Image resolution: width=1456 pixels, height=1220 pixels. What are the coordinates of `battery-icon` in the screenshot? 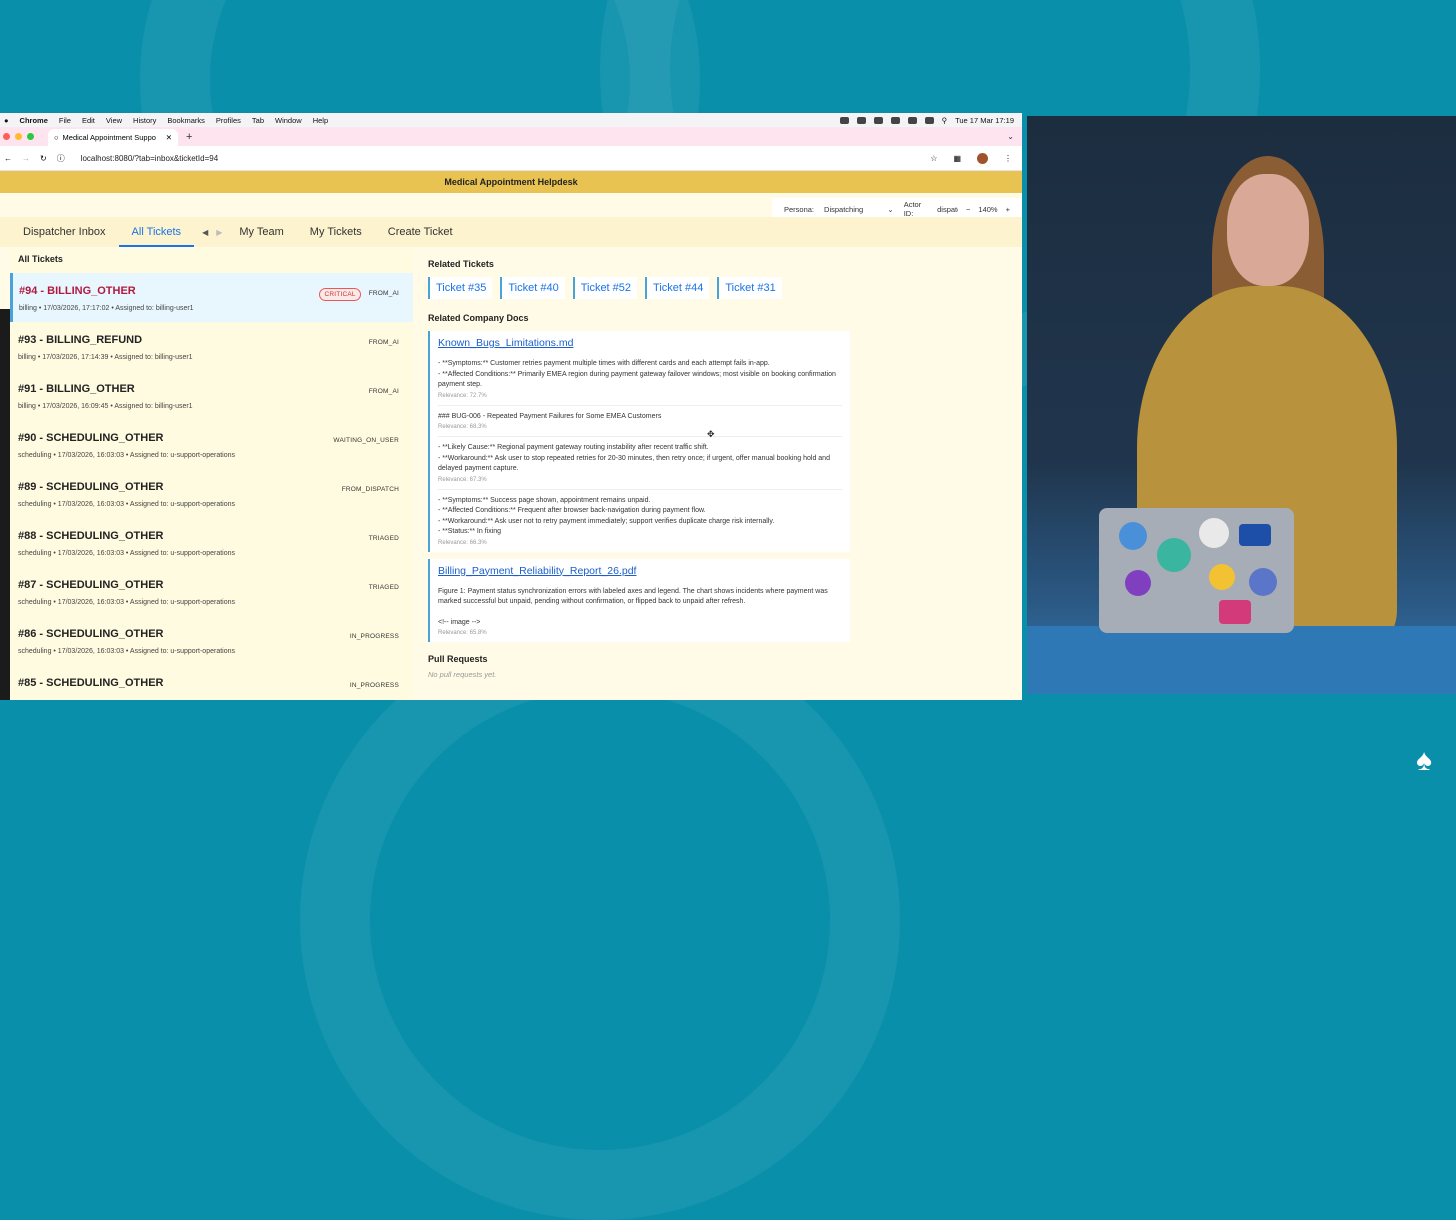 It's located at (912, 120).